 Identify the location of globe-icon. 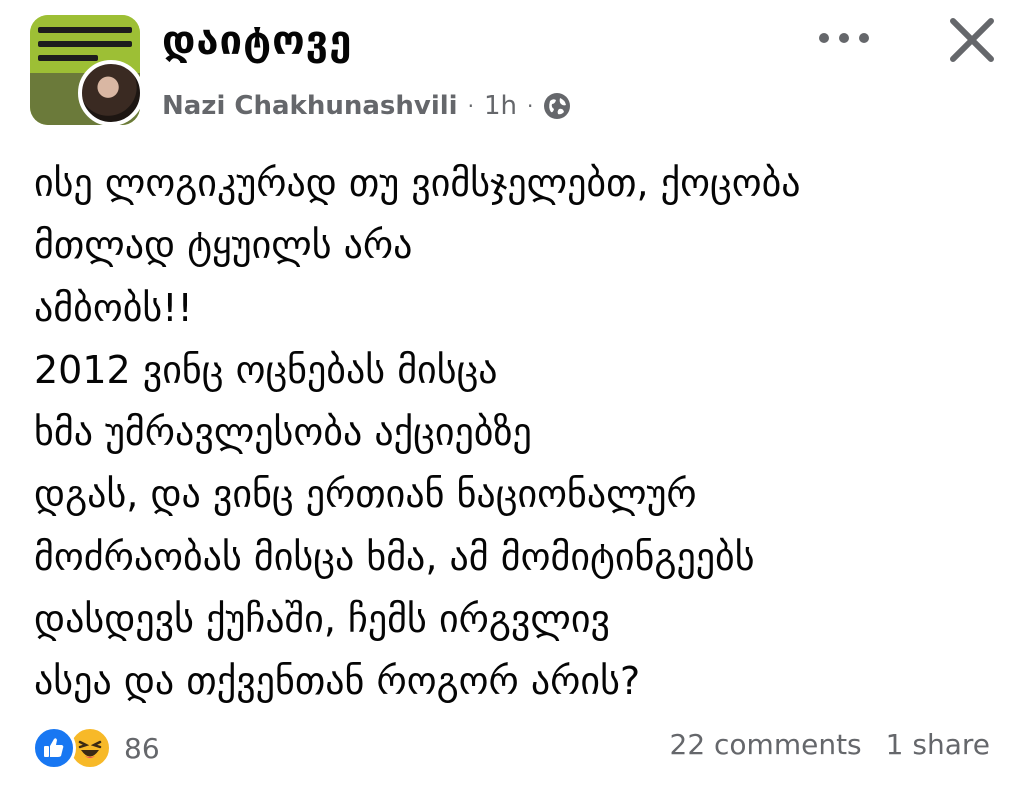
(557, 106).